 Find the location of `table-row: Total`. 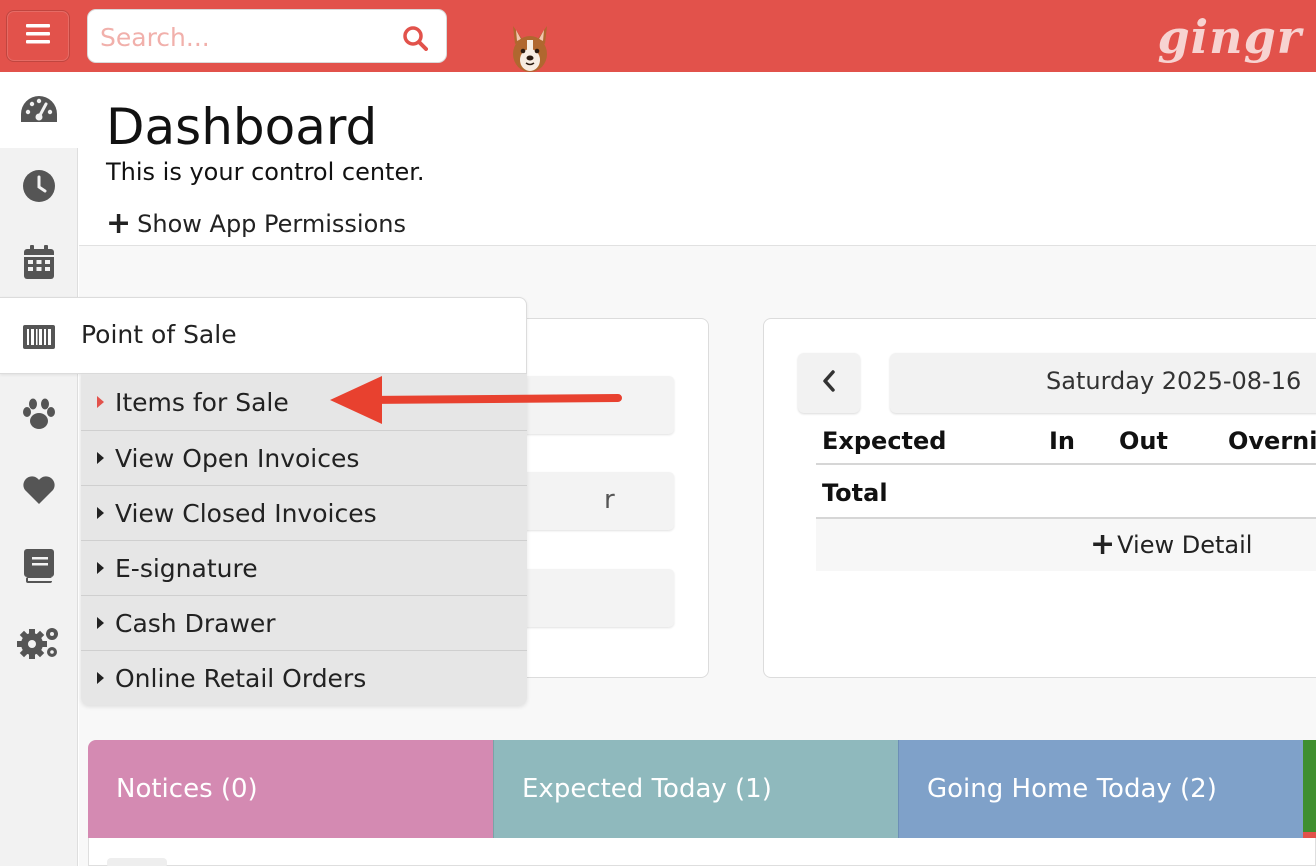

table-row: Total is located at coordinates (1066, 492).